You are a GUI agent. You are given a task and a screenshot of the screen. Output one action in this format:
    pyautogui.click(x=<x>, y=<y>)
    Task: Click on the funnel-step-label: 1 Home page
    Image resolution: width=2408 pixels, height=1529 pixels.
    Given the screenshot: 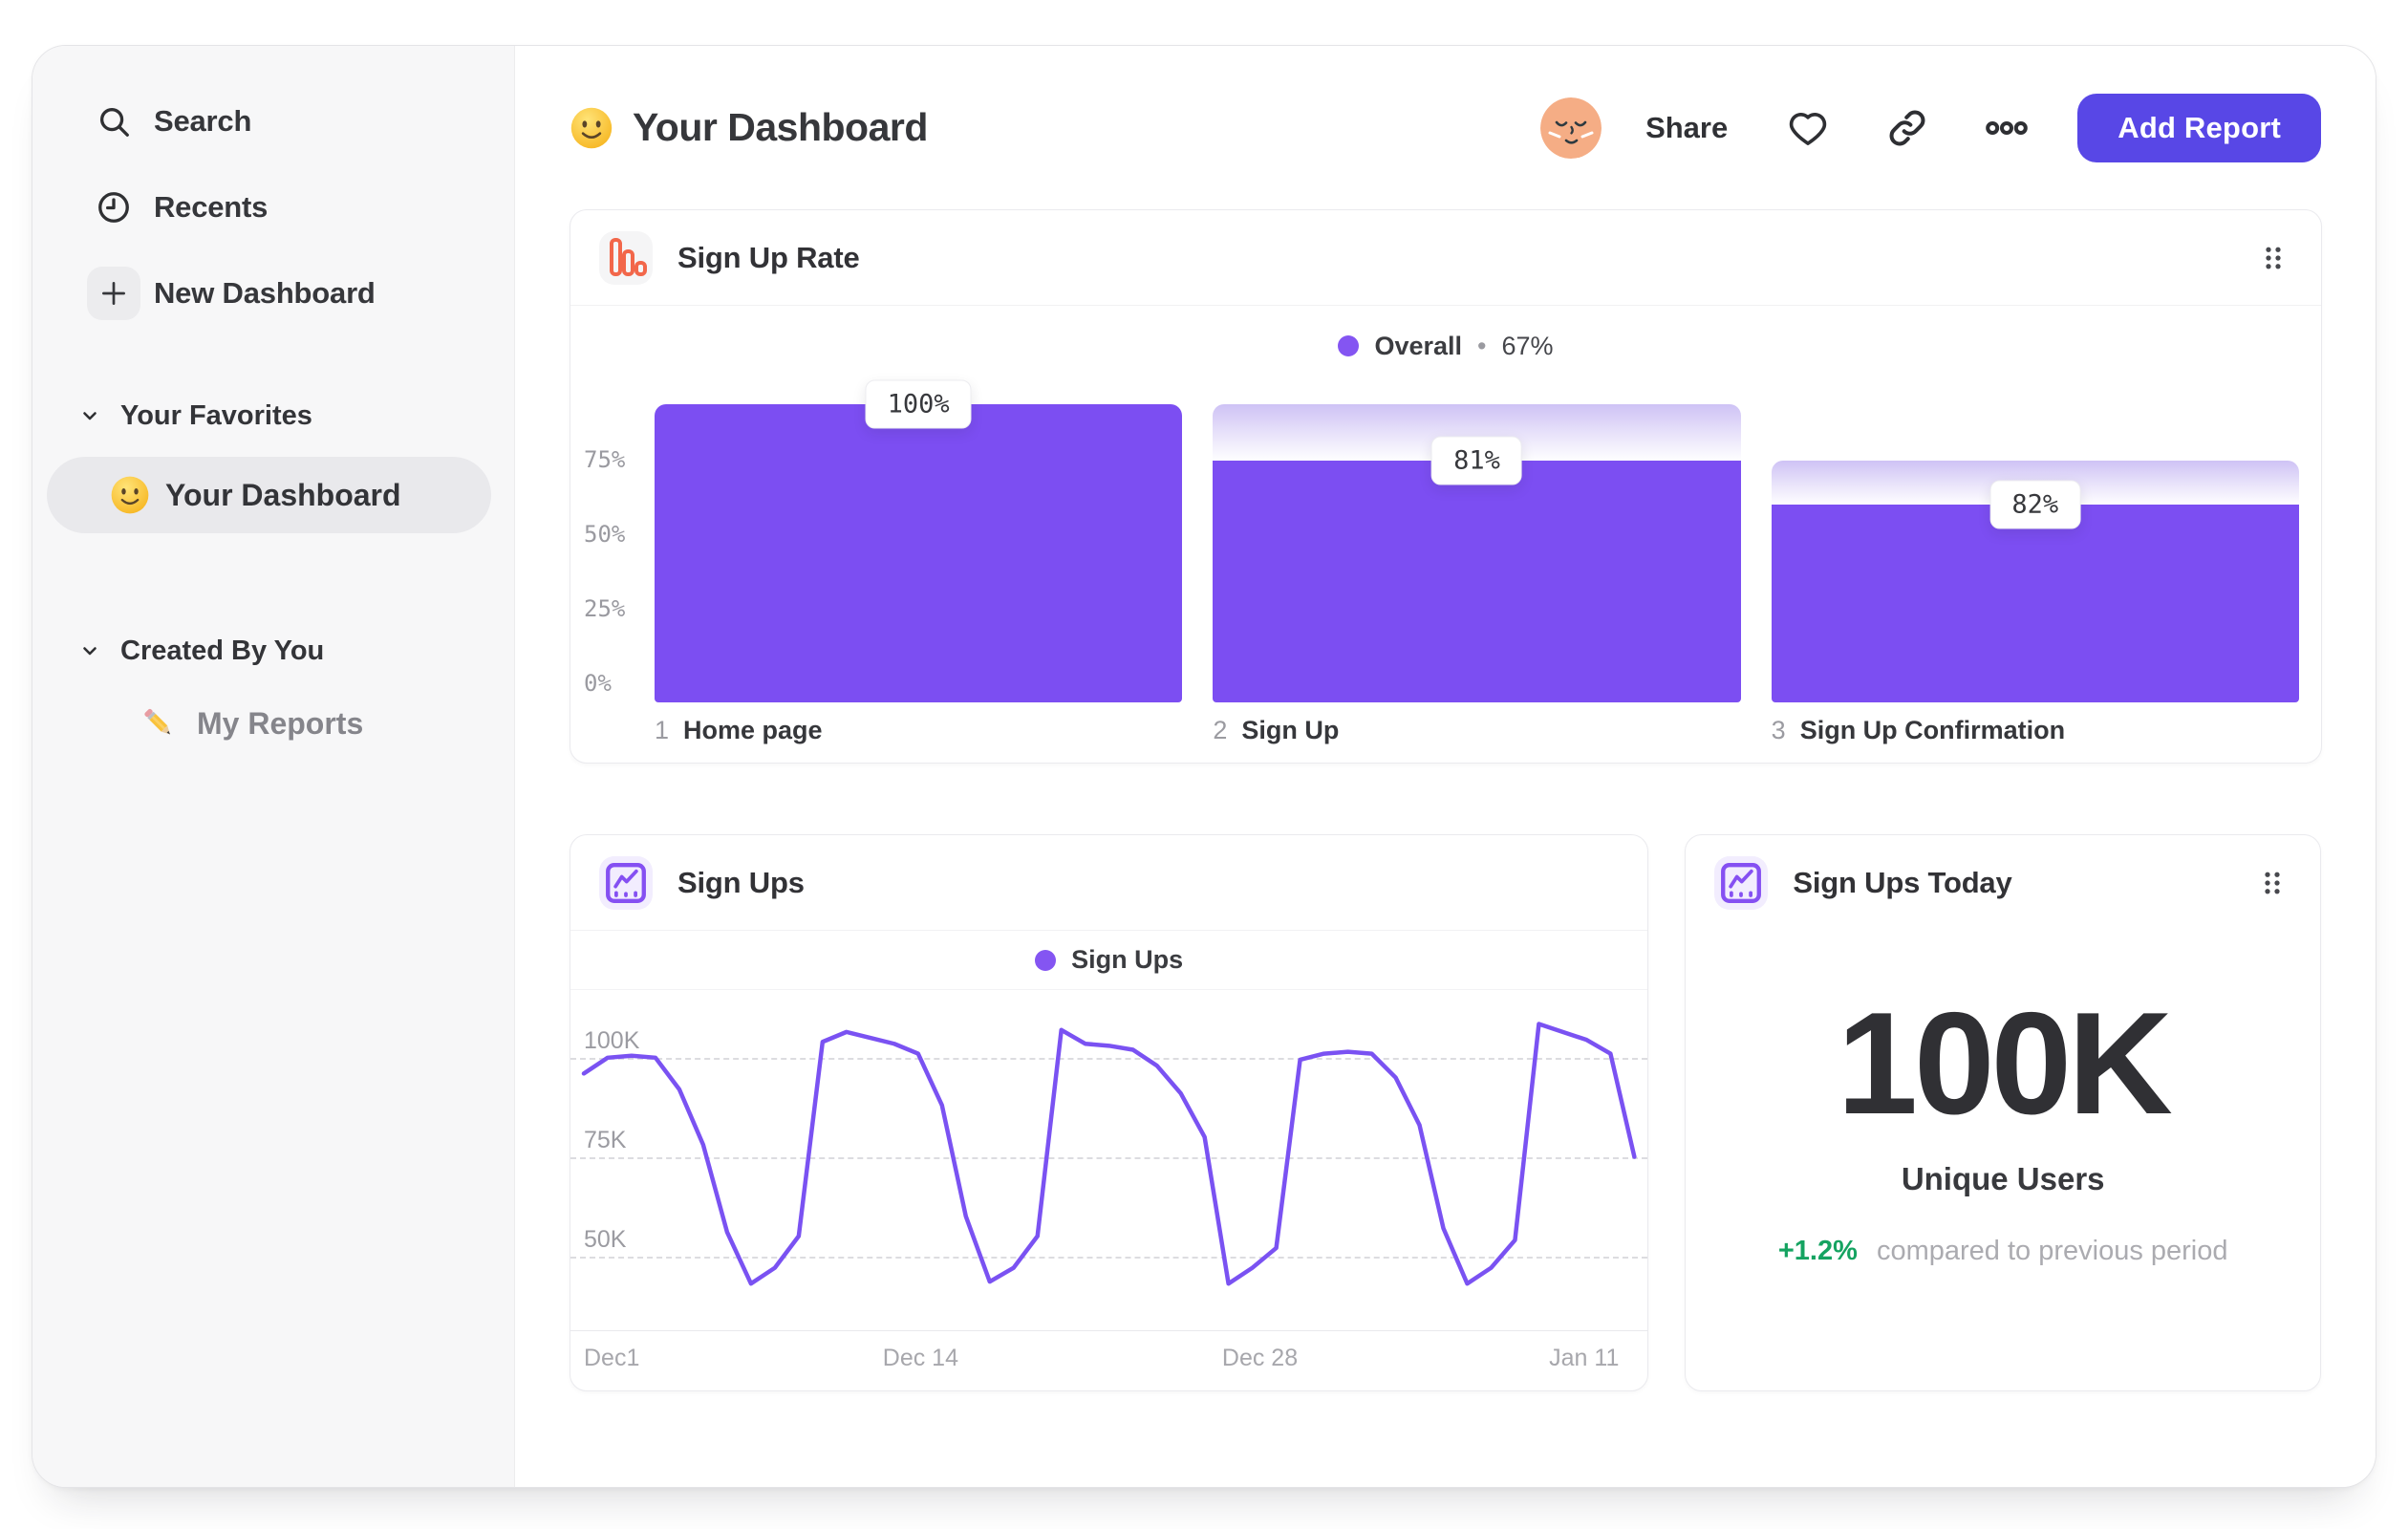 What is the action you would take?
    pyautogui.click(x=739, y=730)
    